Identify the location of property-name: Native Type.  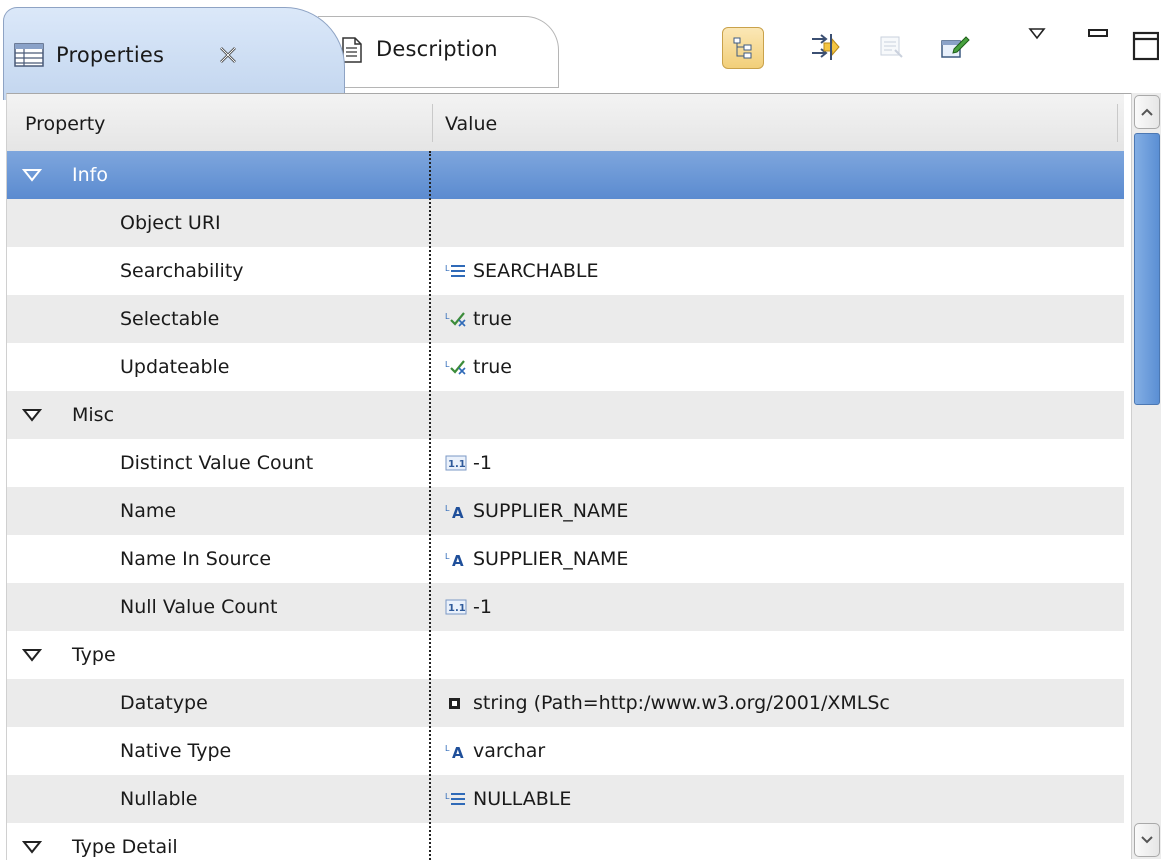
(176, 751).